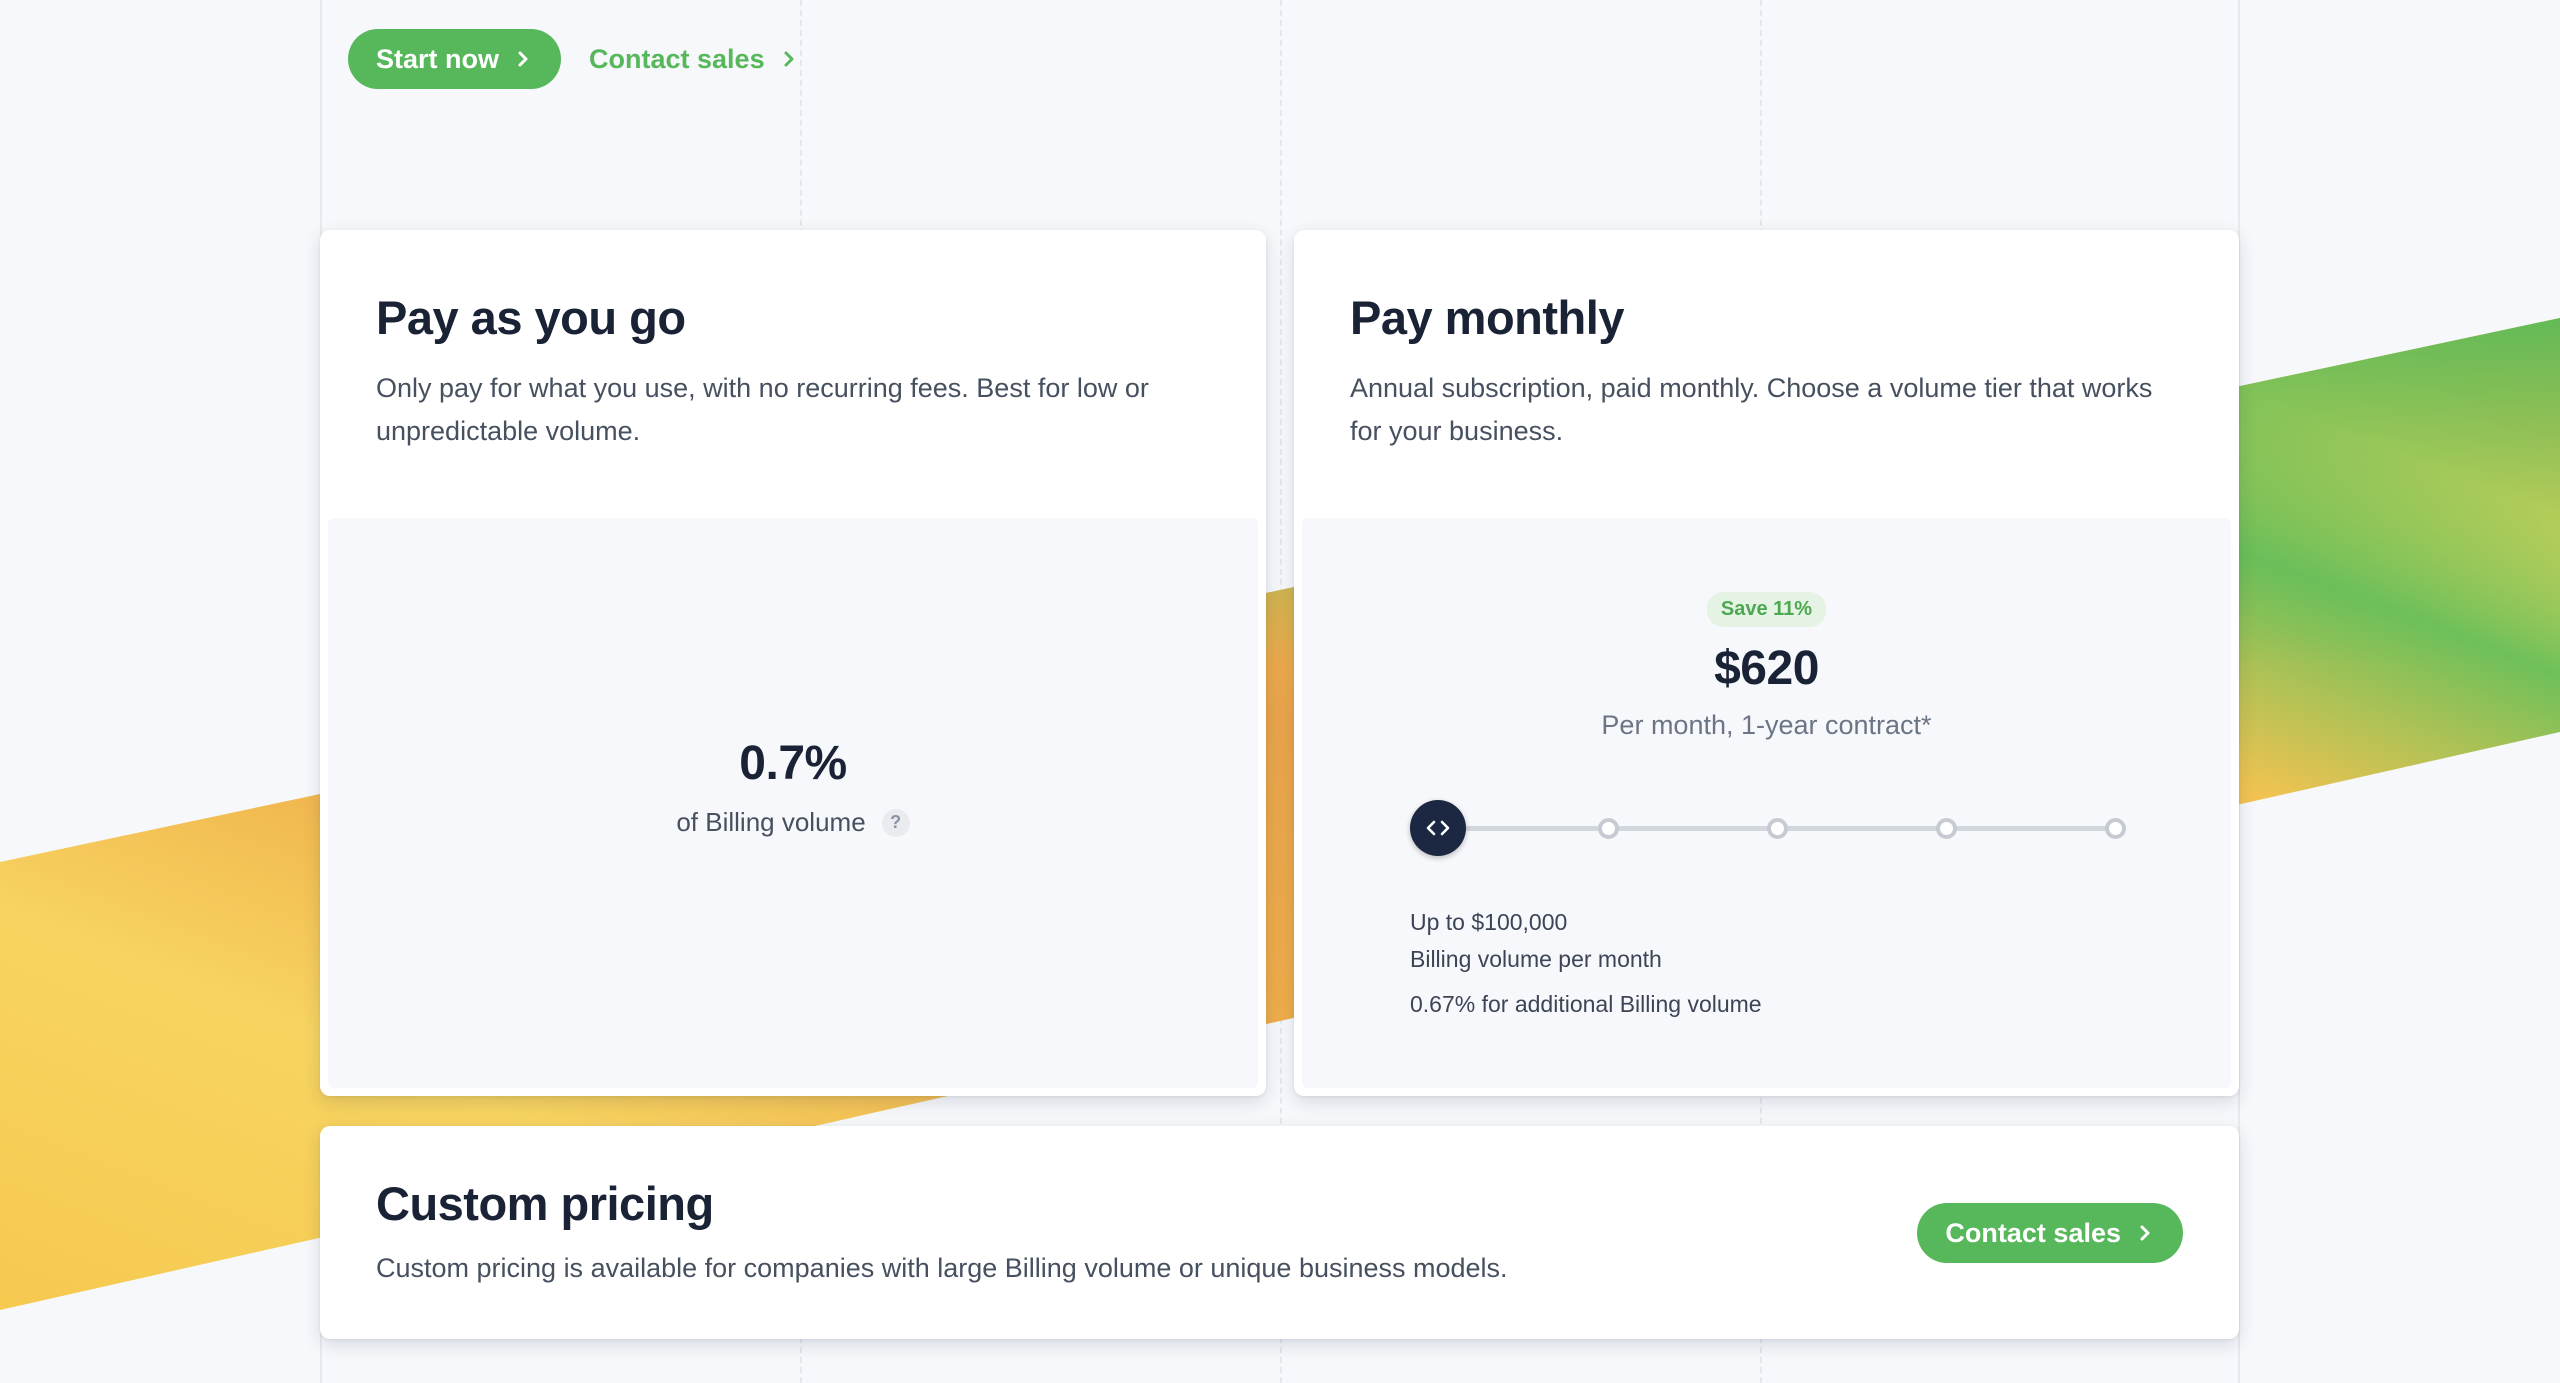 The width and height of the screenshot is (2560, 1383). Describe the element at coordinates (1536, 959) in the screenshot. I see `tier-unit: Billing volume per month` at that location.